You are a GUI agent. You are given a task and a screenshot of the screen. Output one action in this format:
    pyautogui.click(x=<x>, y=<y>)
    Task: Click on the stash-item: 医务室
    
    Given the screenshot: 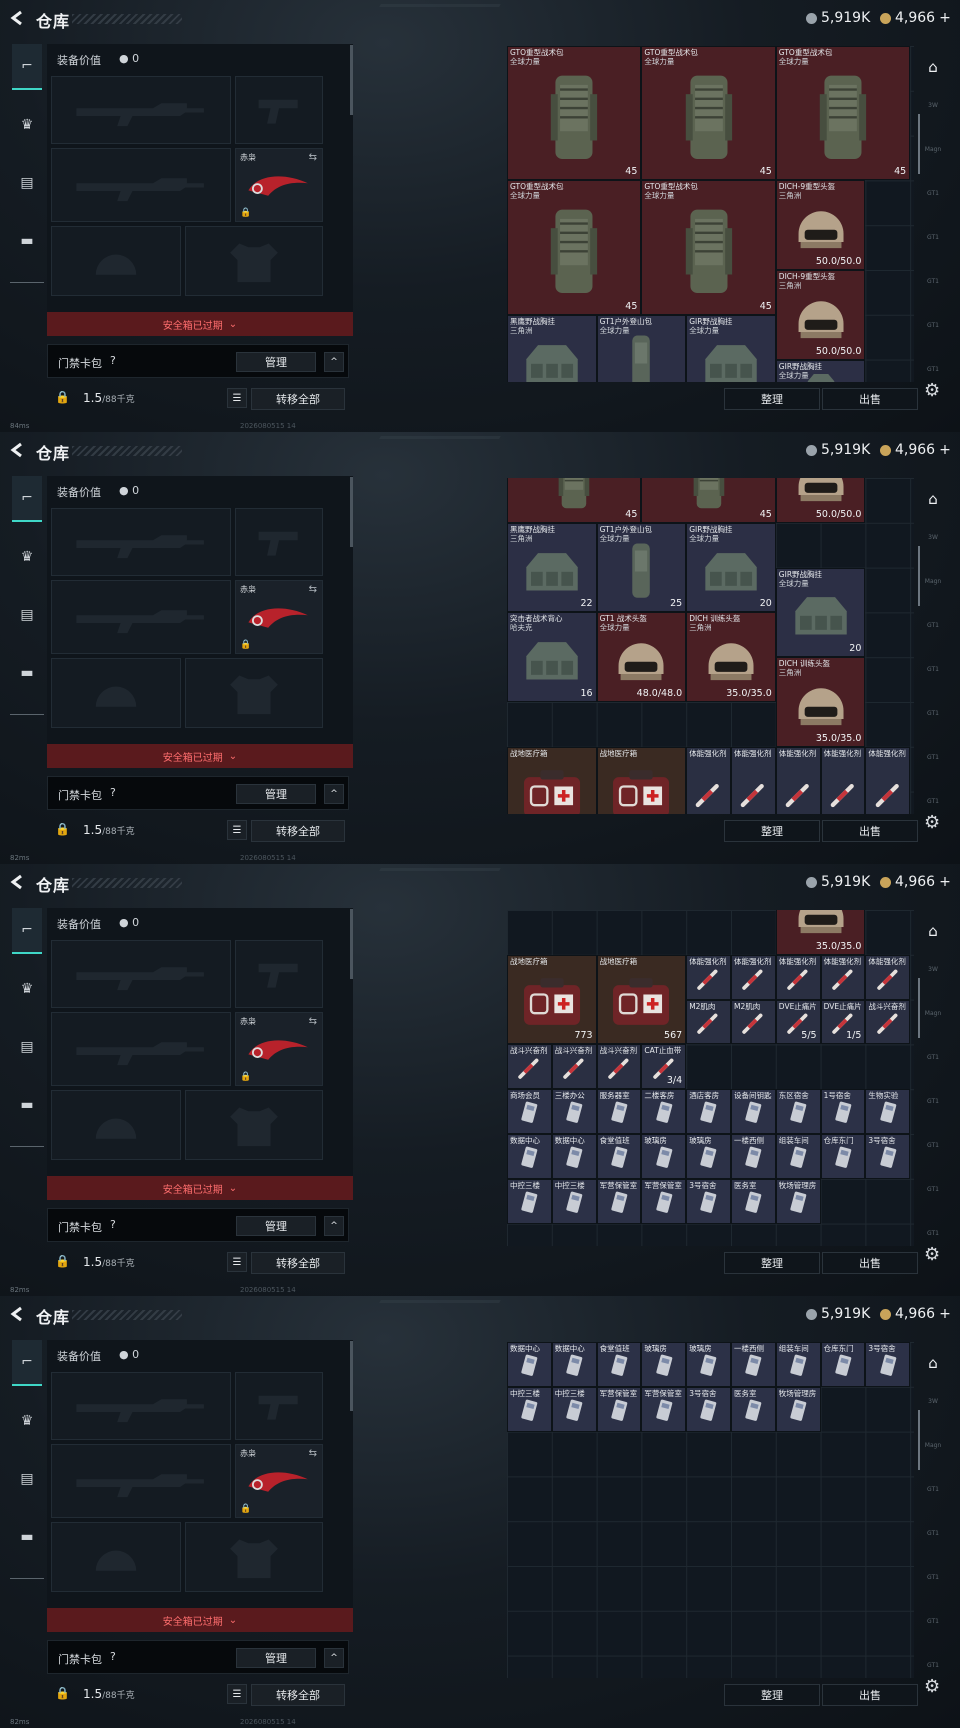 What is the action you would take?
    pyautogui.click(x=753, y=1409)
    